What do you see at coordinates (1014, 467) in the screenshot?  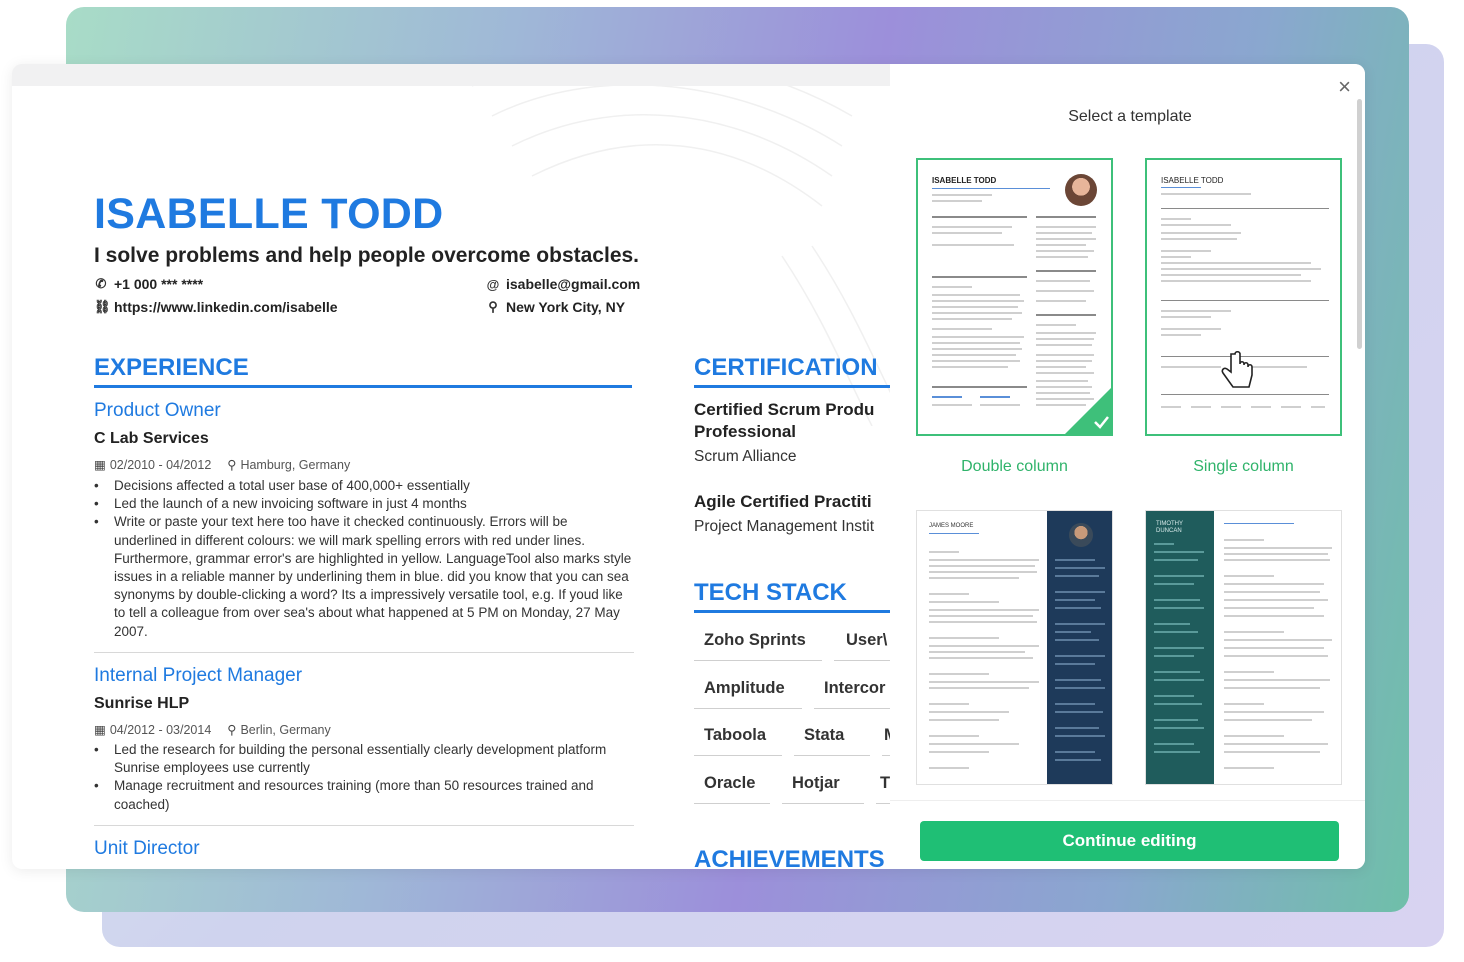 I see `template-label-double-column: Double column` at bounding box center [1014, 467].